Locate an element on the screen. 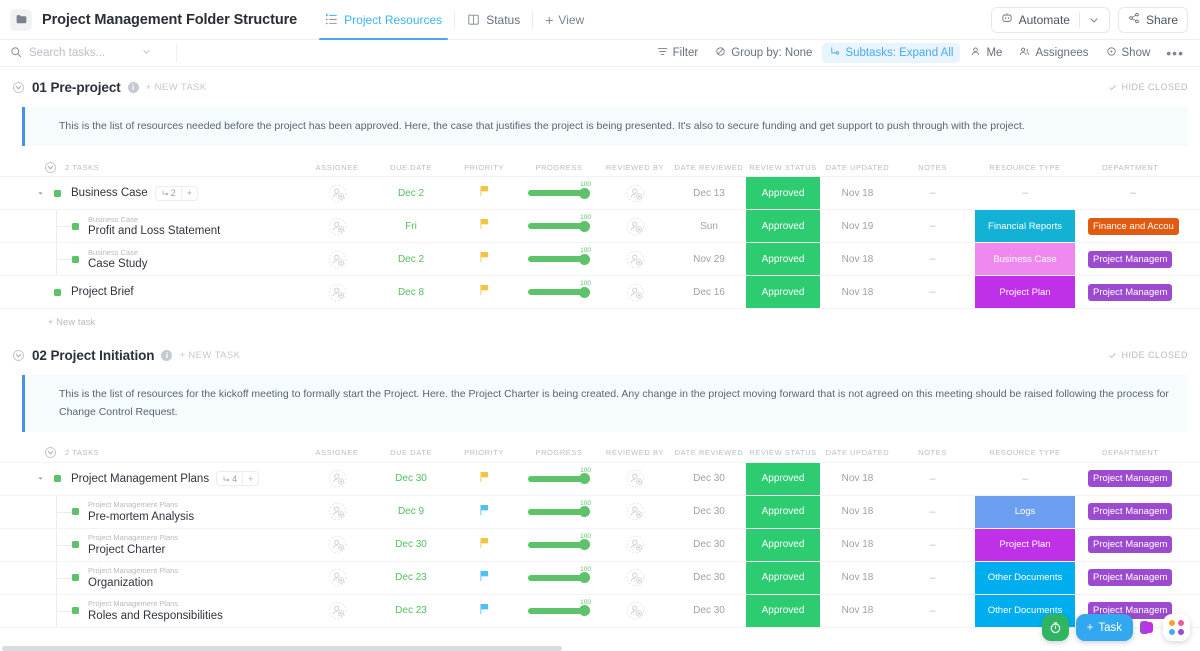 Image resolution: width=1200 pixels, height=651 pixels. header-resource-type: RESOURCE TYPE is located at coordinates (1025, 167).